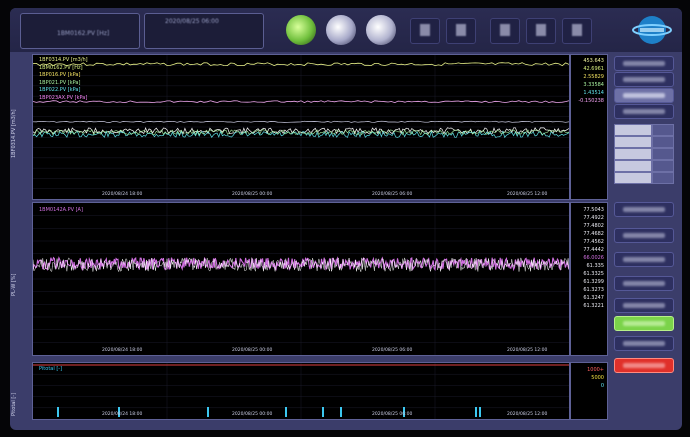 The width and height of the screenshot is (690, 437). What do you see at coordinates (14, 404) in the screenshot?
I see `trend-ylabel-3: Pitotal [-]` at bounding box center [14, 404].